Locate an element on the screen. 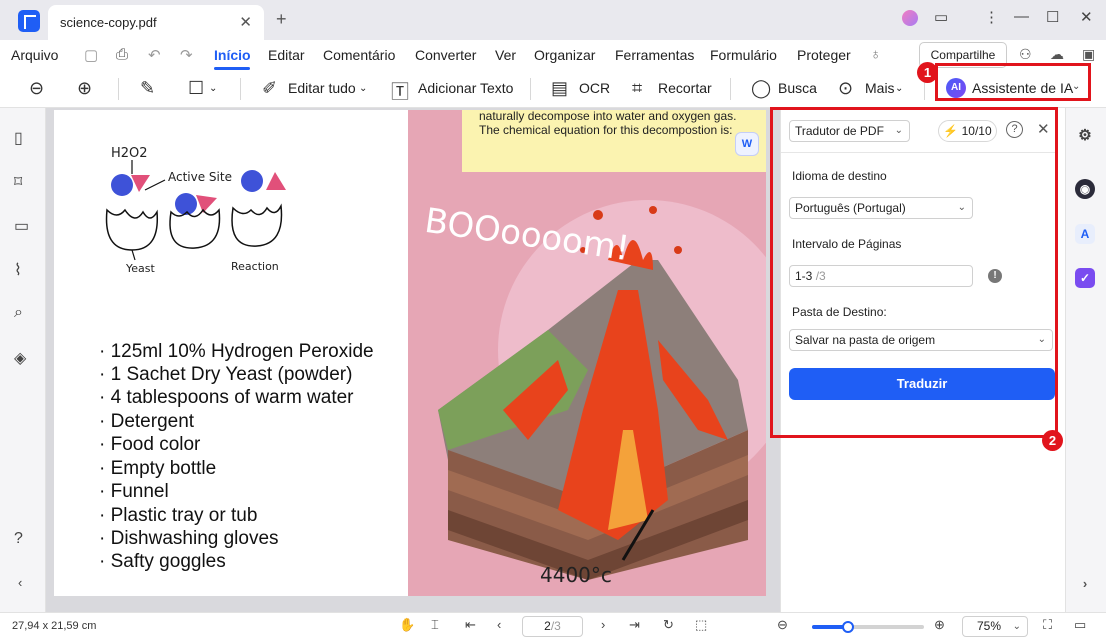 The height and width of the screenshot is (641, 1106). more-icon: ⊙ is located at coordinates (845, 88).